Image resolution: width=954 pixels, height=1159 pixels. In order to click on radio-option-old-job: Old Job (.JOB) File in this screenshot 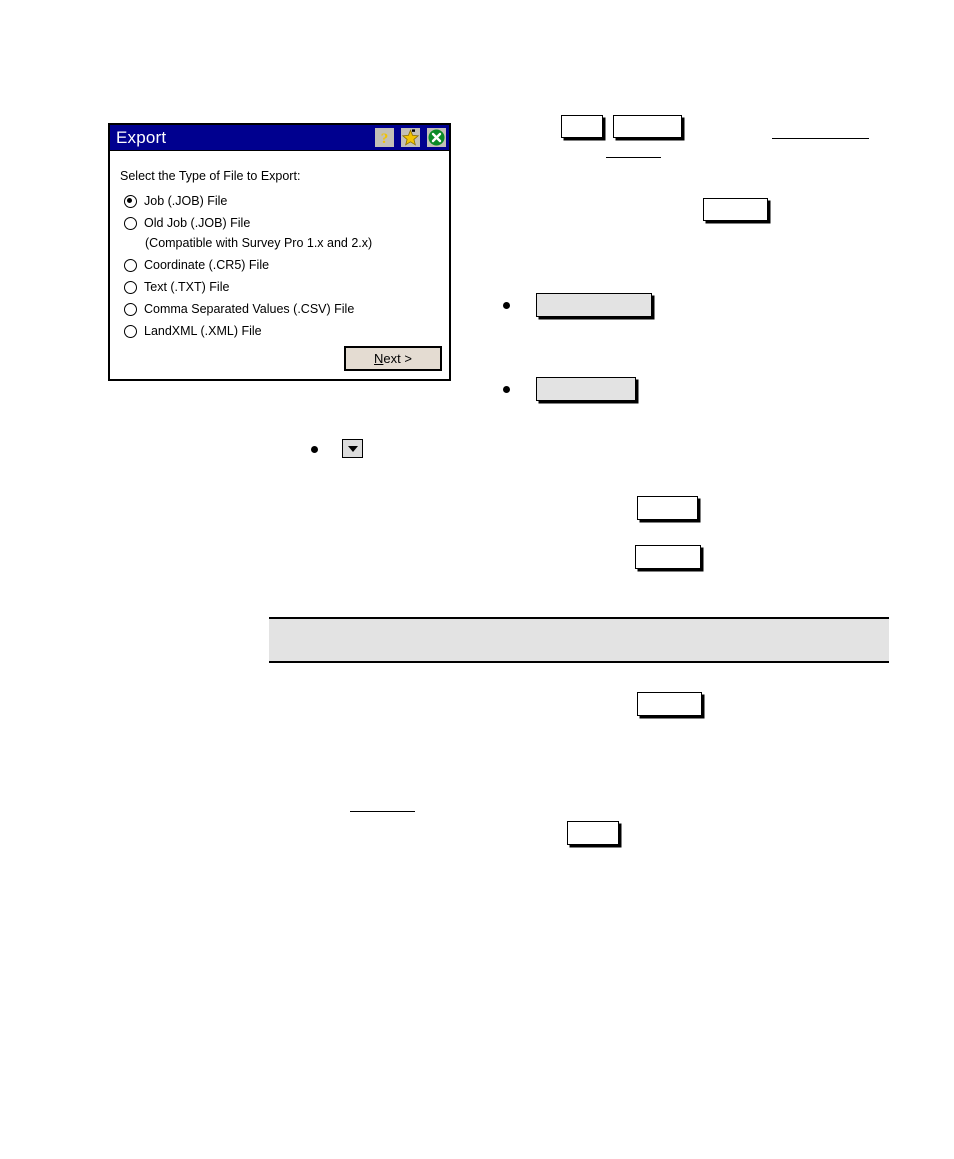, I will do `click(286, 223)`.